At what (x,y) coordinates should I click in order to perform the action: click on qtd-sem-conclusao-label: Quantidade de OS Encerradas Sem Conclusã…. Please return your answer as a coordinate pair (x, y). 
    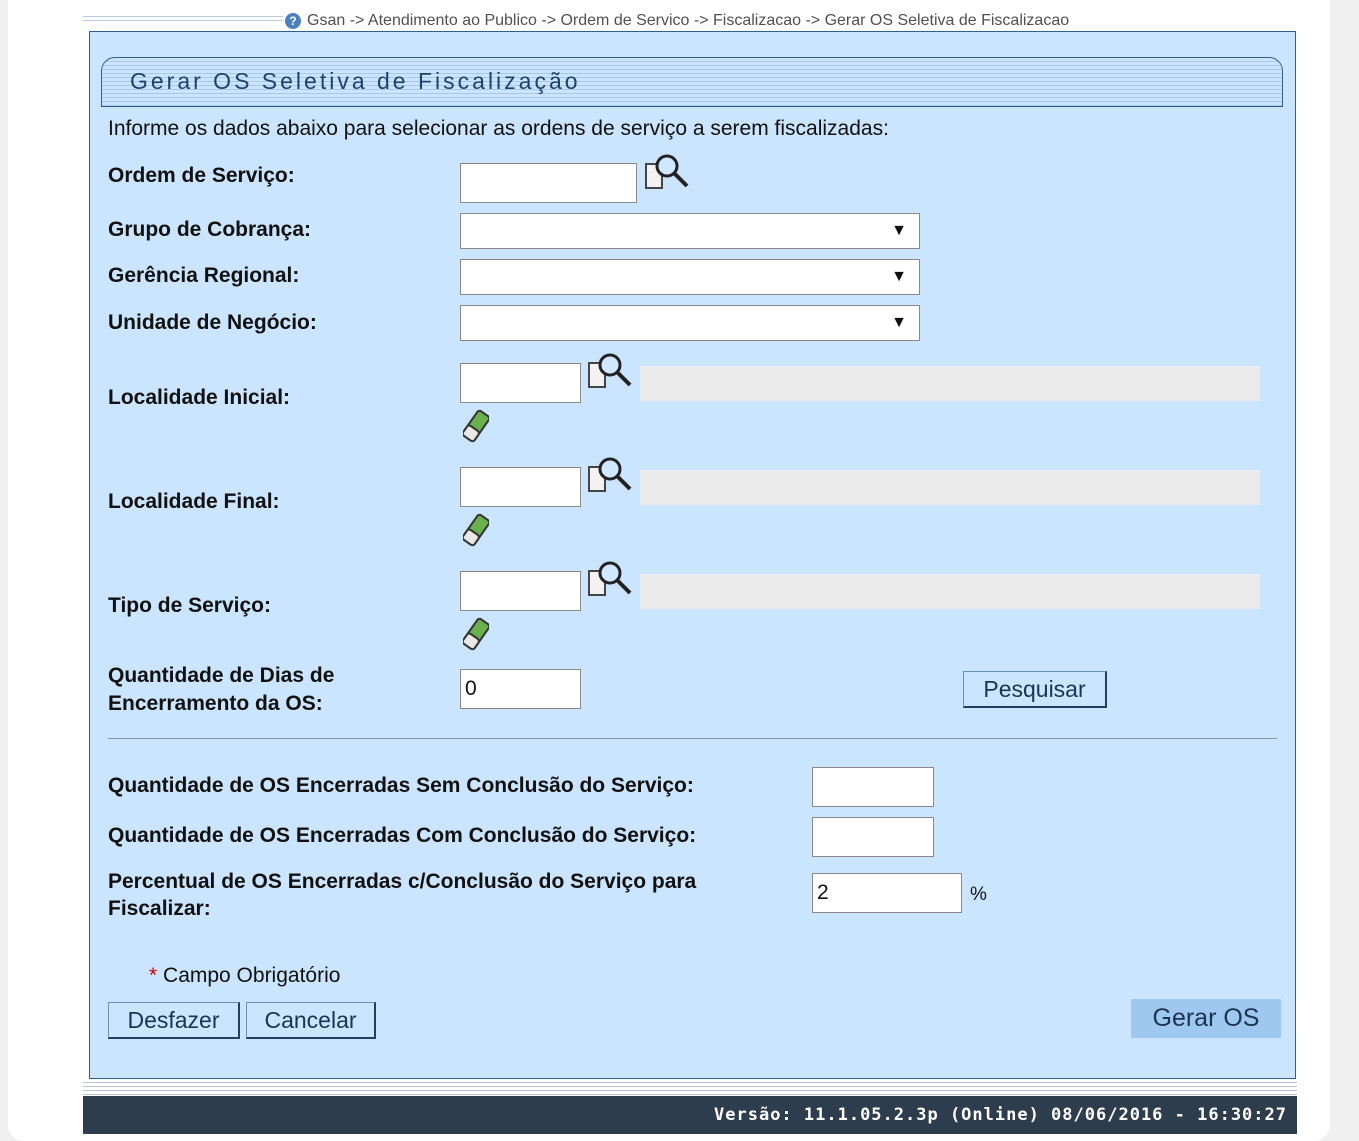
    Looking at the image, I should click on (401, 785).